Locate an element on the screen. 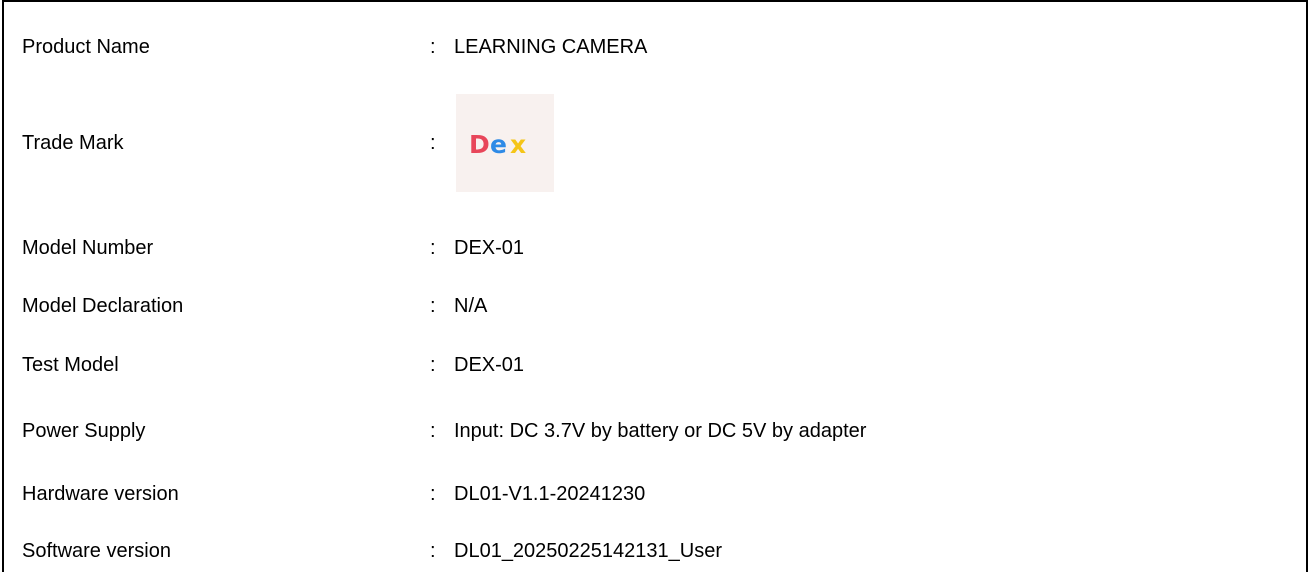 This screenshot has height=572, width=1312. software-version-label: Software version is located at coordinates (96, 551).